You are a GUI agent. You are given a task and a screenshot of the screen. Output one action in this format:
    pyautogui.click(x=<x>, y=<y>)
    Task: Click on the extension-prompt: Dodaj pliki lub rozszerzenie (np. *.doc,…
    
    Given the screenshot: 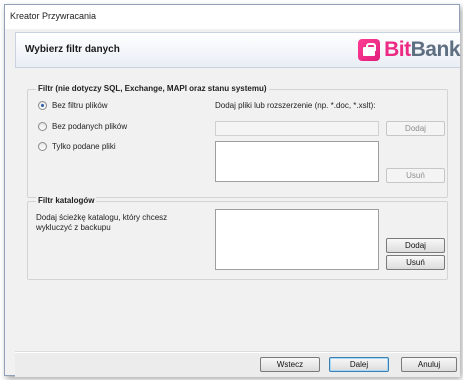 What is the action you would take?
    pyautogui.click(x=295, y=105)
    